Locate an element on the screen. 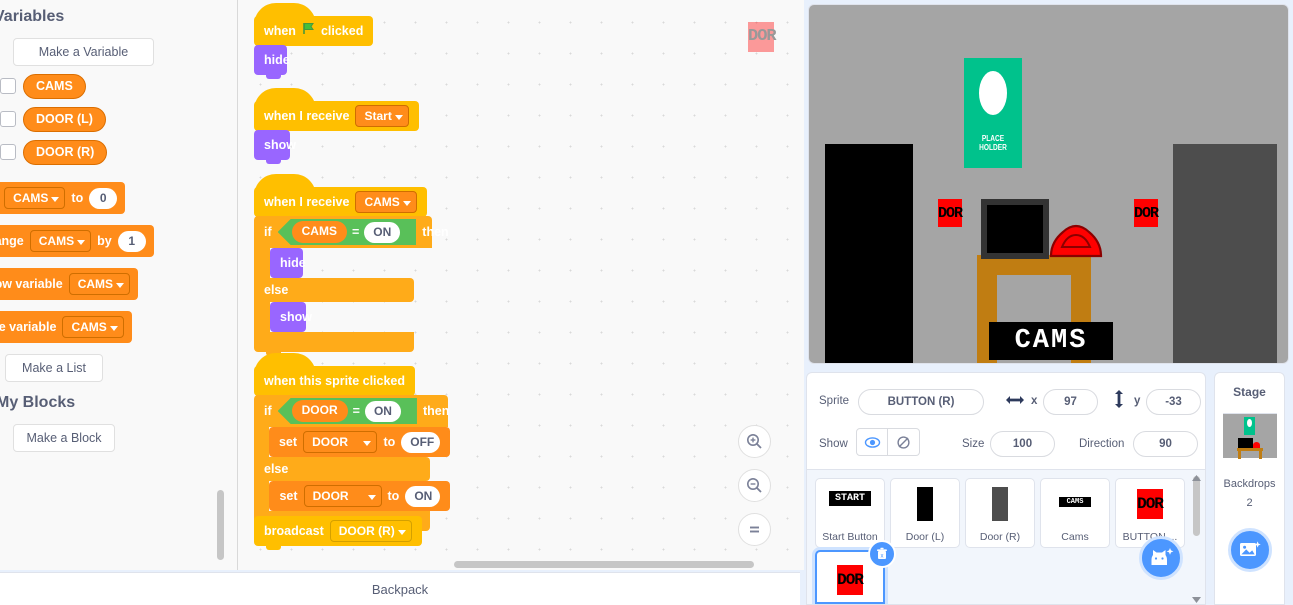  set-door-r-dropdown-1: DOOR (R) is located at coordinates (340, 450).